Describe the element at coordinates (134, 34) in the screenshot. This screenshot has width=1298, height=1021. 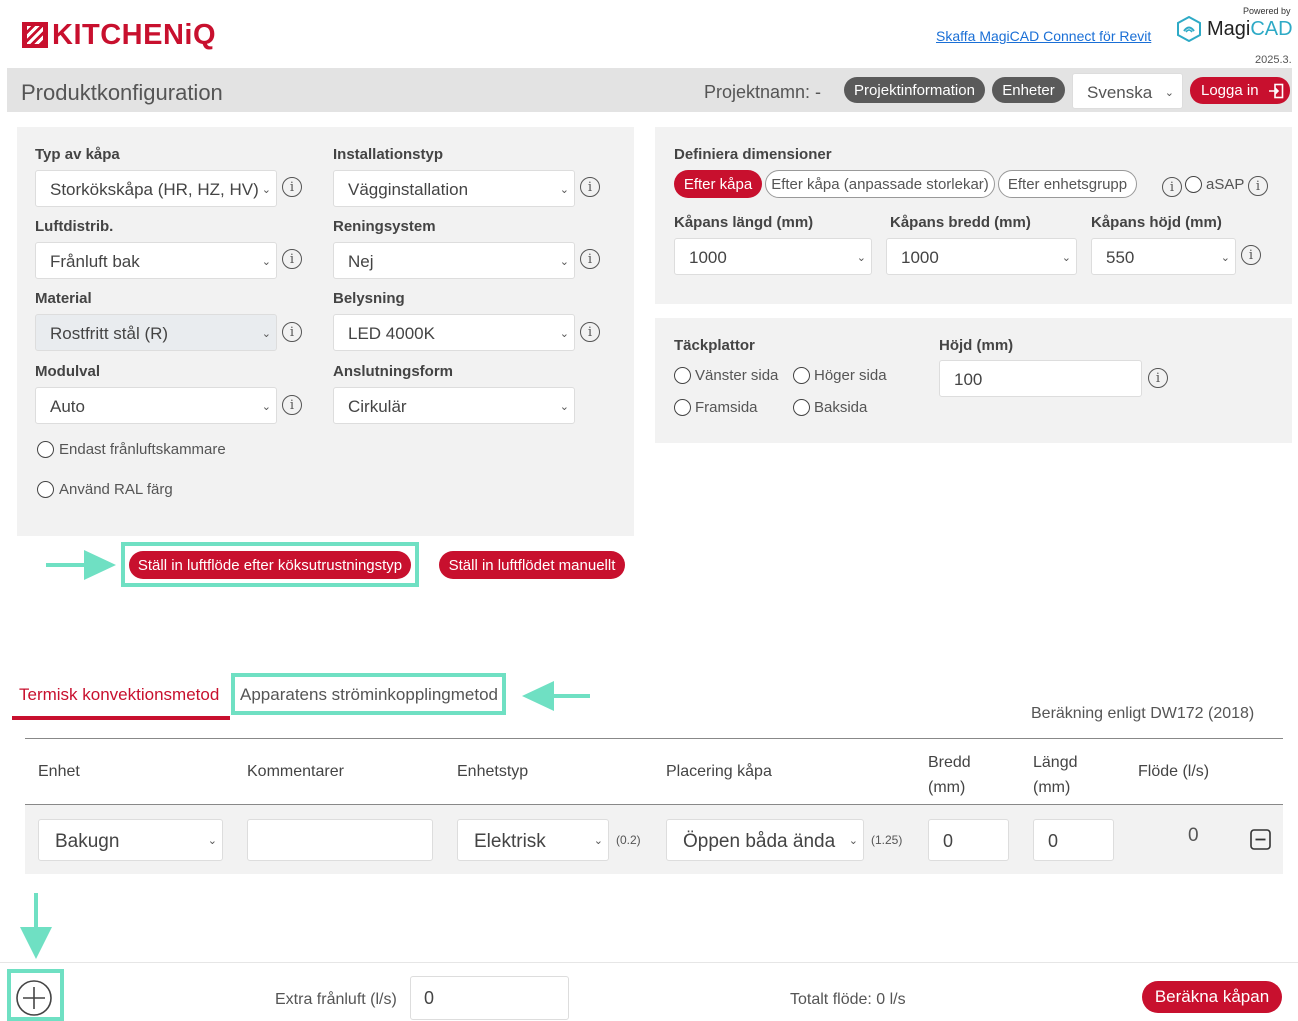
I see `logo-text: KITCHENiQ` at that location.